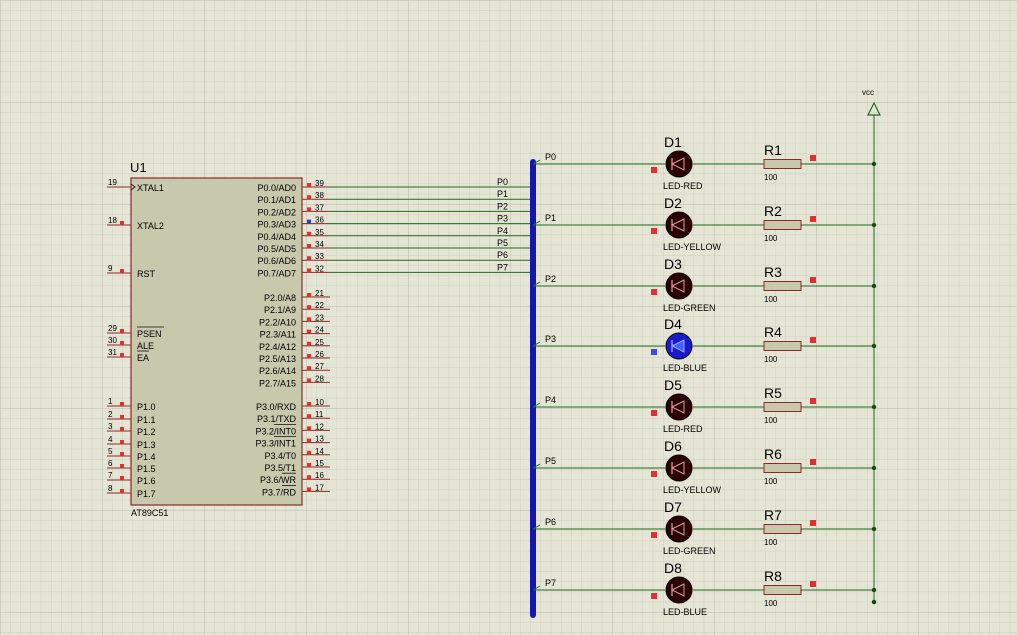  What do you see at coordinates (110, 463) in the screenshot?
I see `pin-number: 6` at bounding box center [110, 463].